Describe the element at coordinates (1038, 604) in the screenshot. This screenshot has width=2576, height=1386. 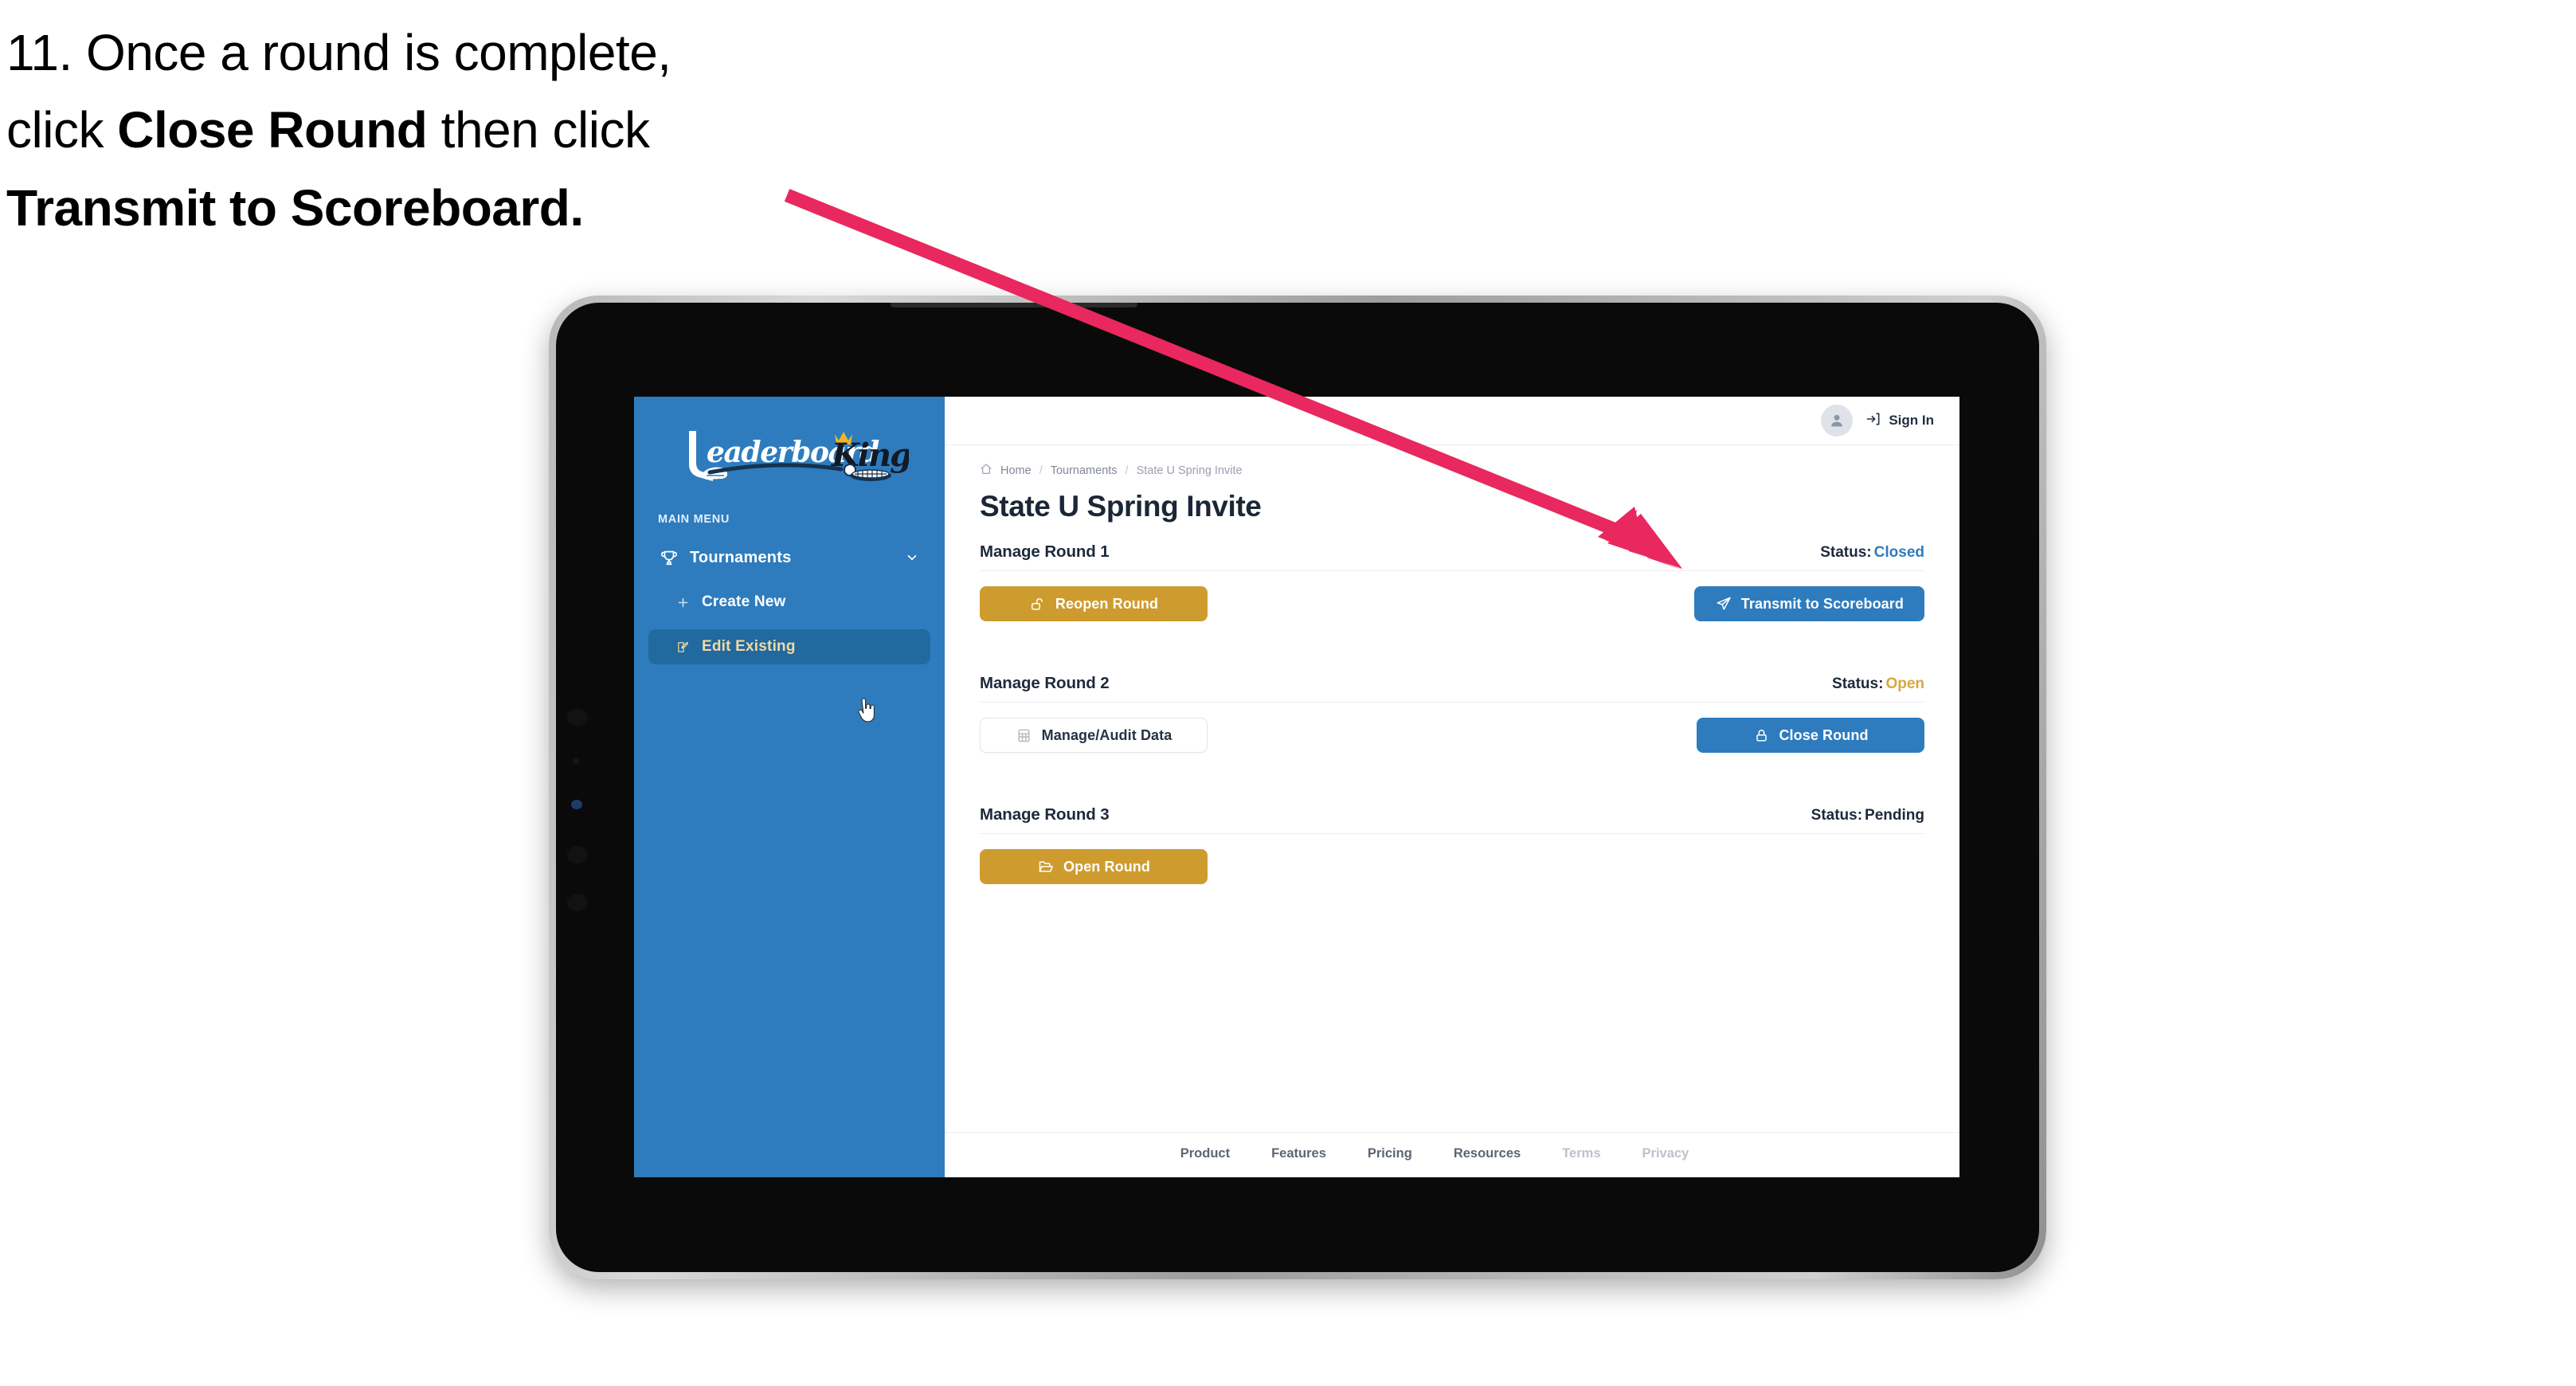
I see `unlock-icon` at that location.